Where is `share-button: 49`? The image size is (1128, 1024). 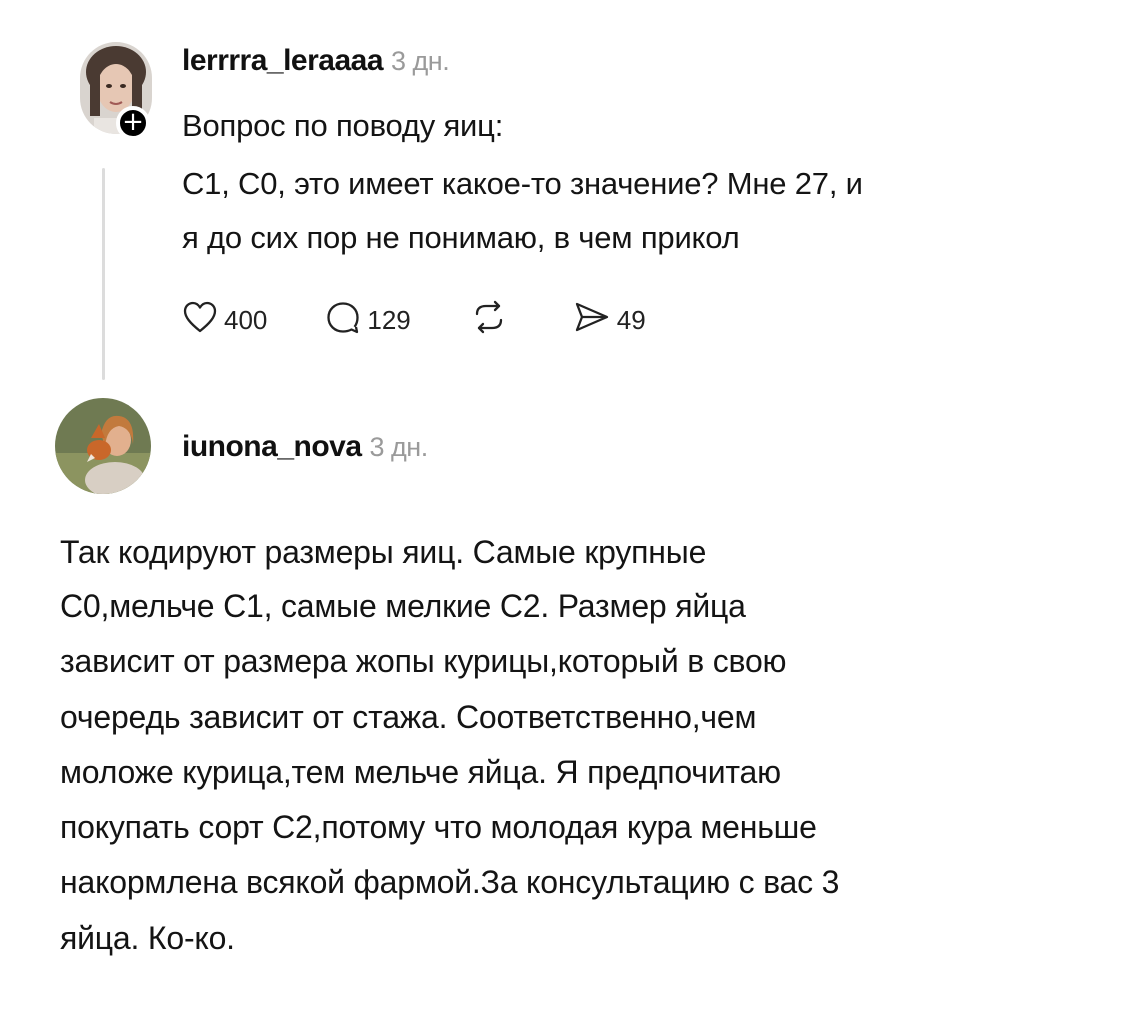
share-button: 49 is located at coordinates (609, 320).